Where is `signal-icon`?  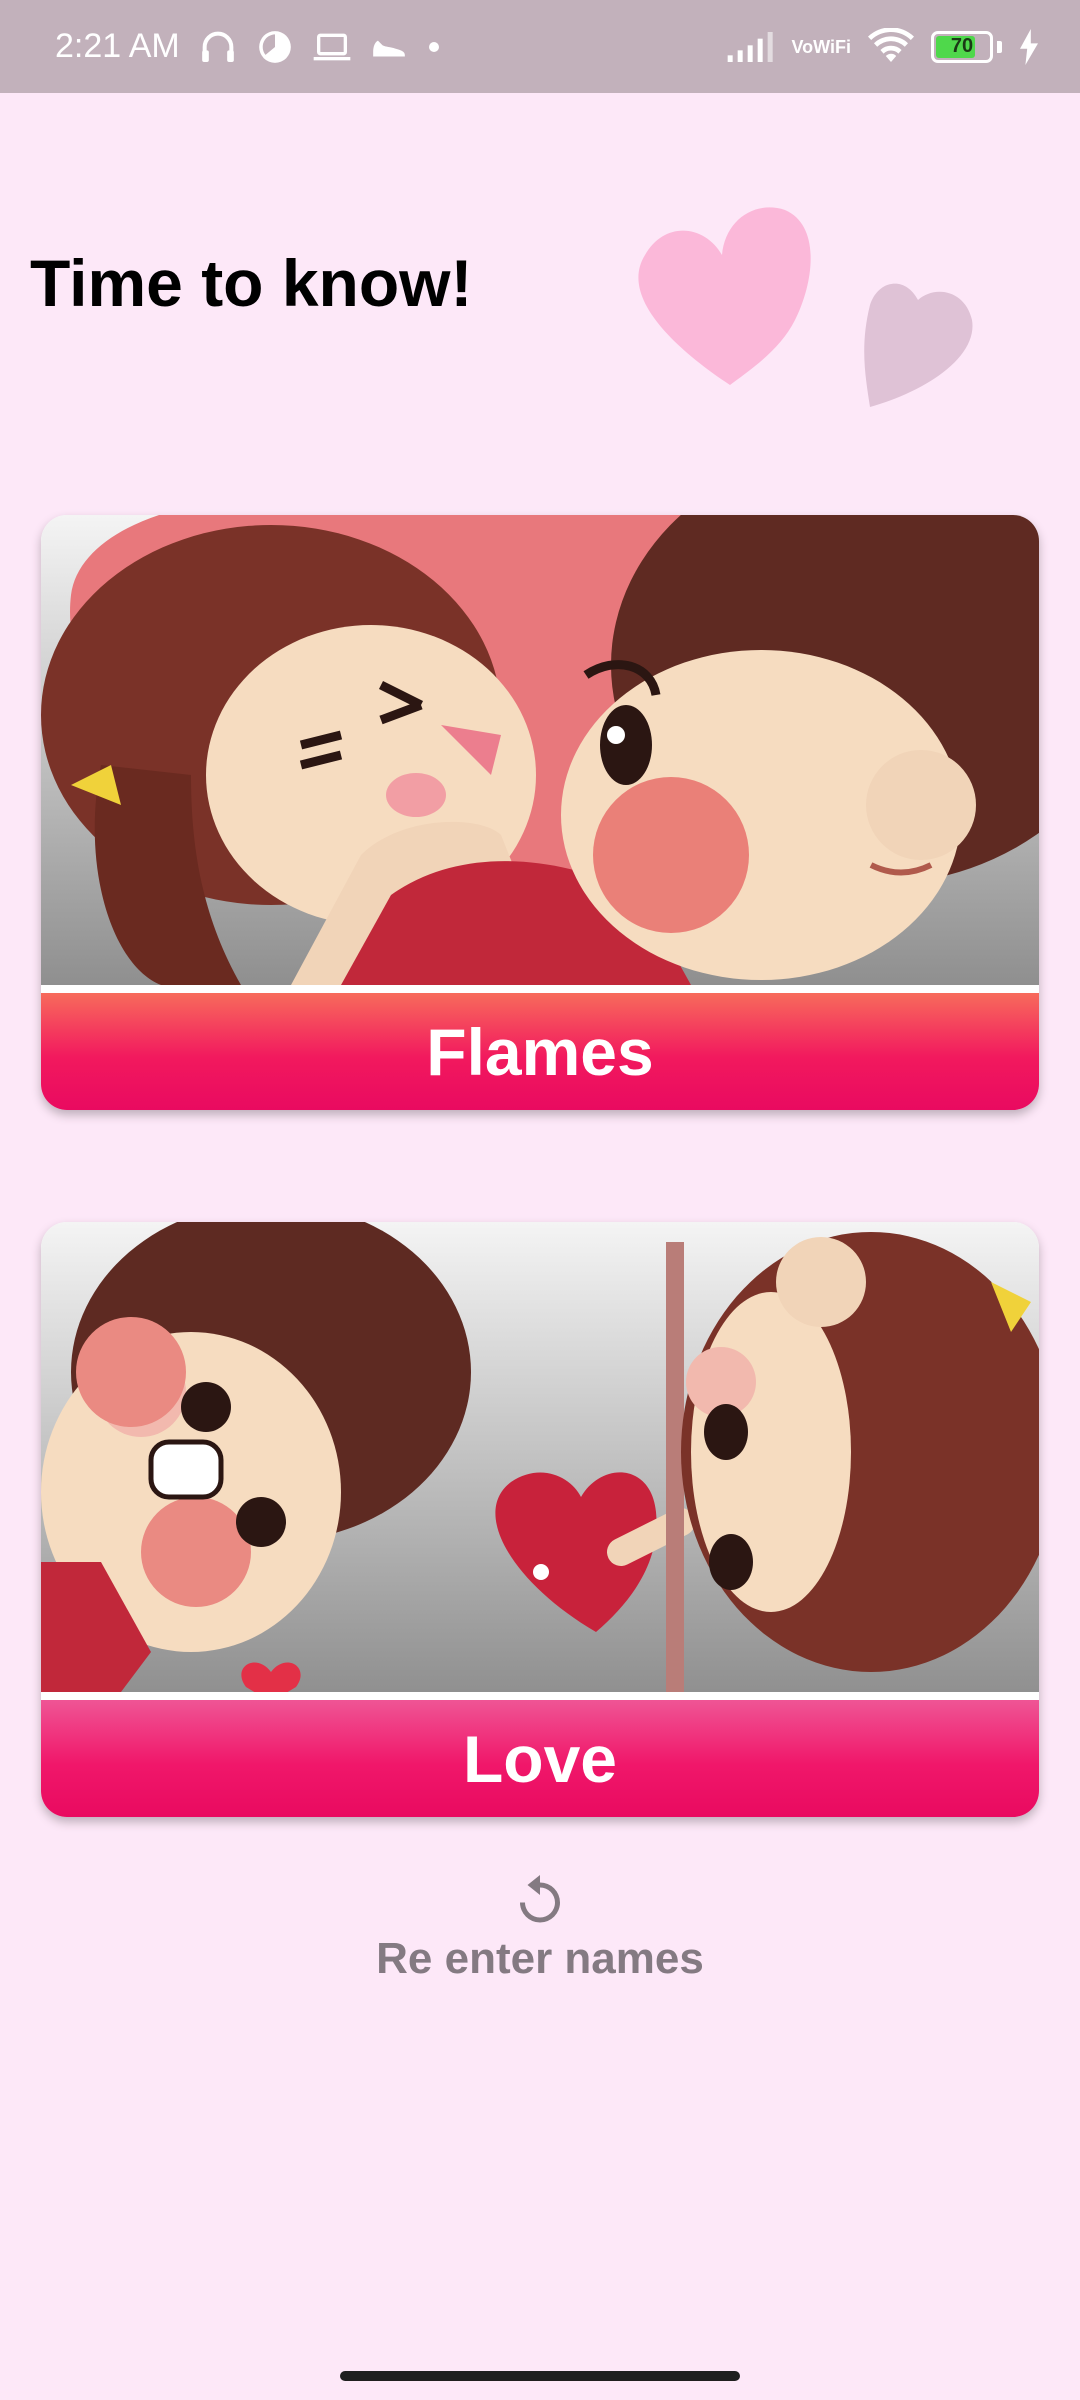
signal-icon is located at coordinates (751, 47).